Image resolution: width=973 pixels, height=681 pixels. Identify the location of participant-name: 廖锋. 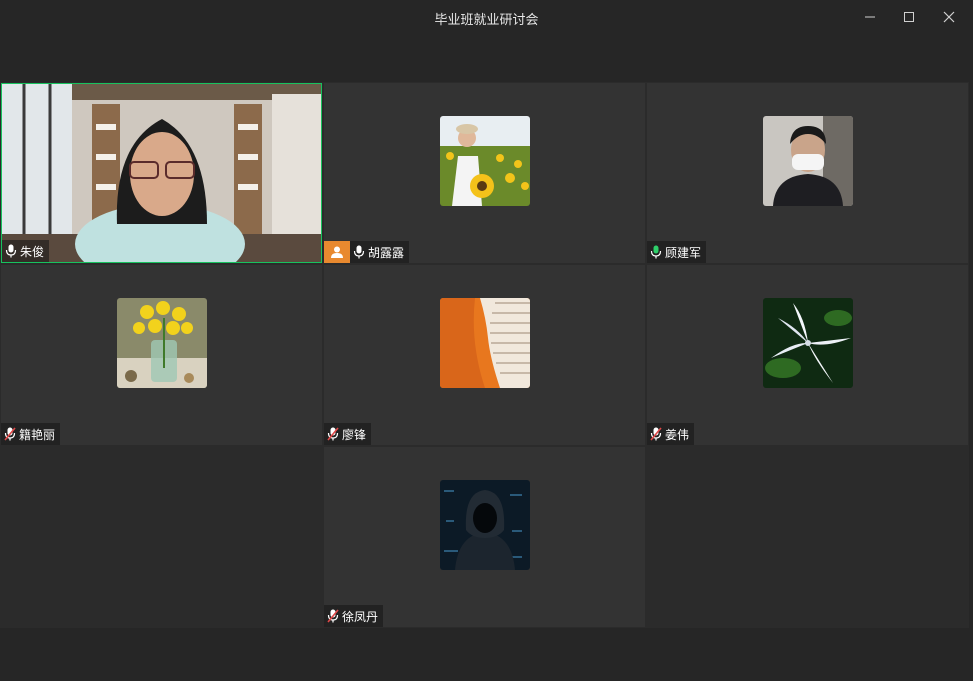
(354, 434).